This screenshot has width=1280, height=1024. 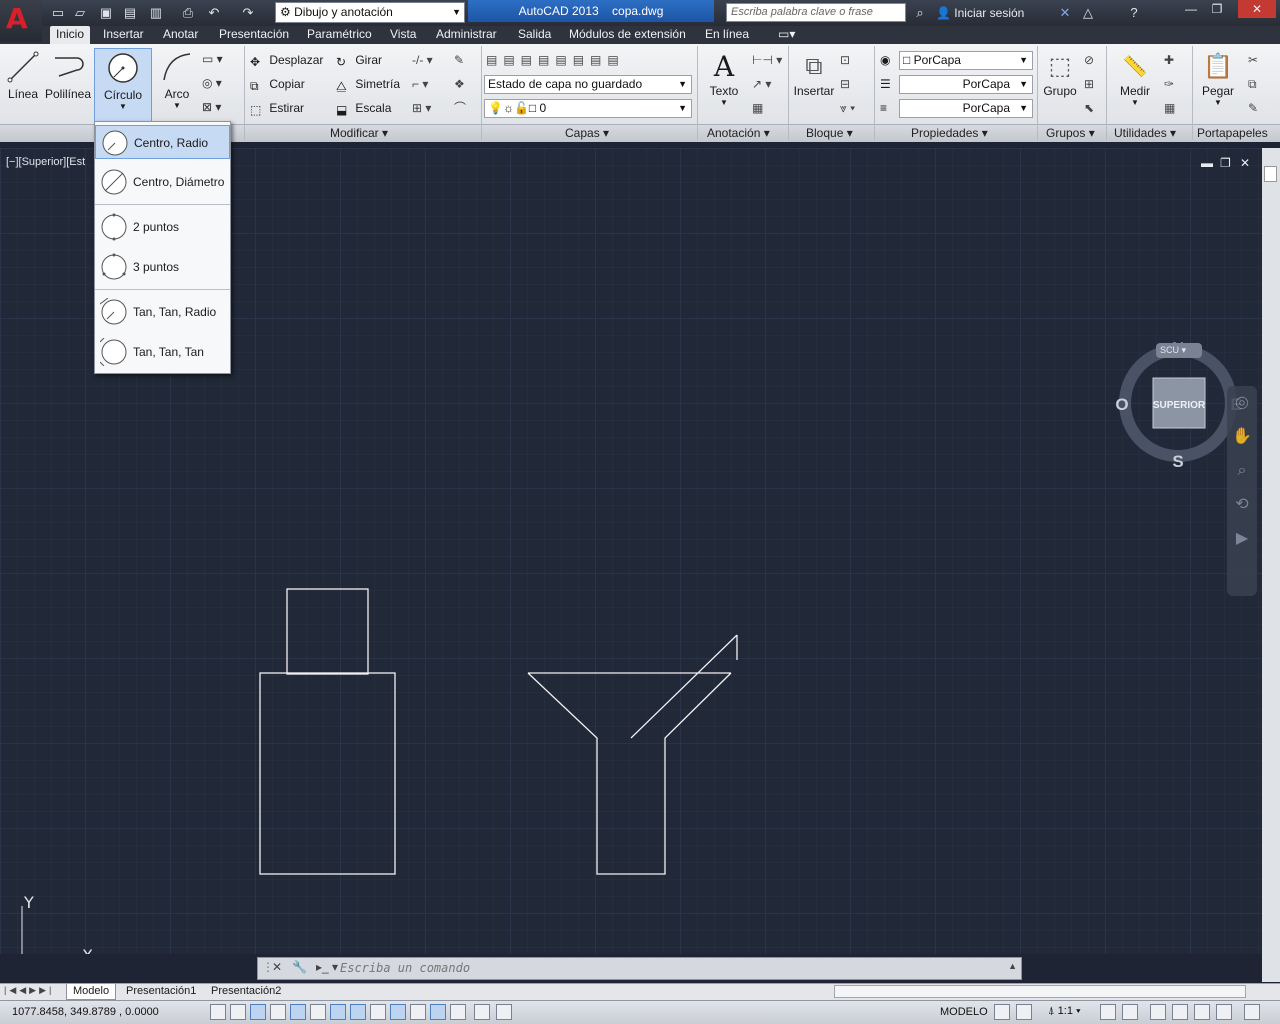 I want to click on ortho-mode-icon, so click(x=278, y=1012).